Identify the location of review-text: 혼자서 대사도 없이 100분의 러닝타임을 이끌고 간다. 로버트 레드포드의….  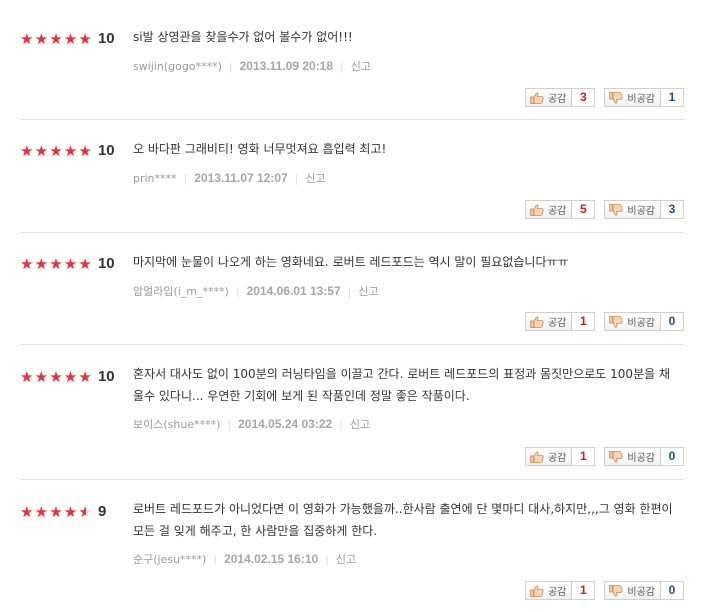
(401, 385).